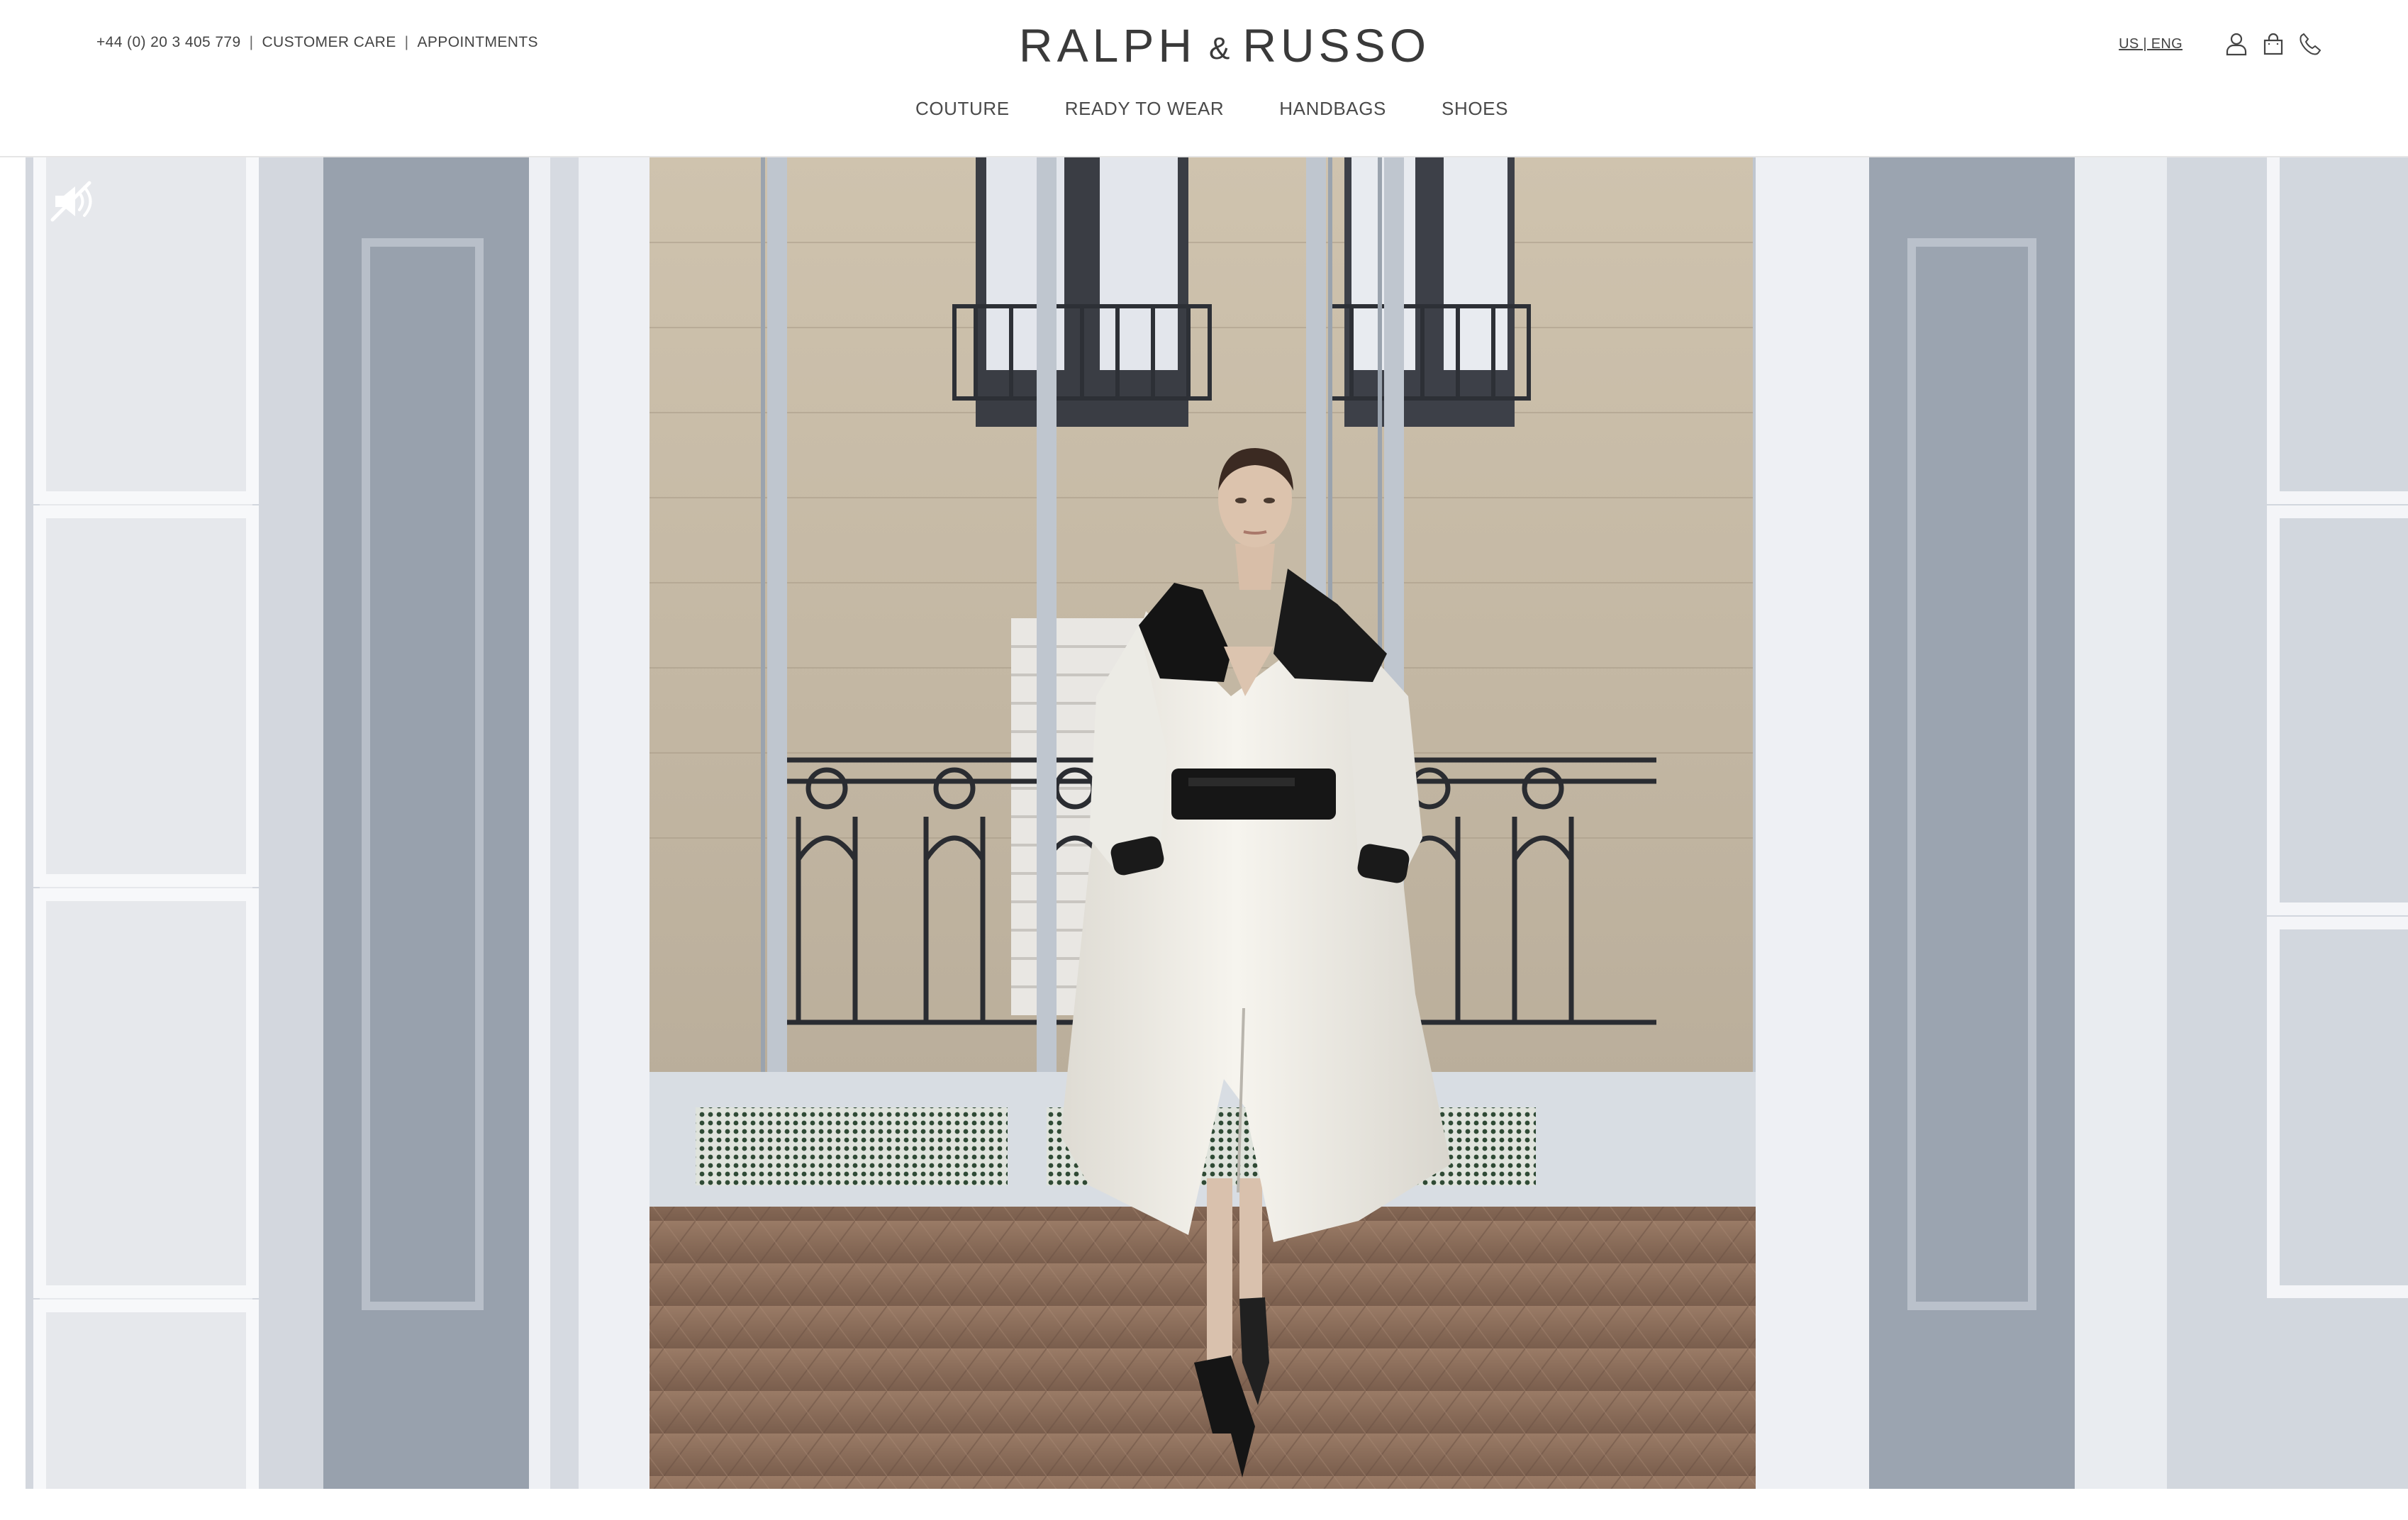 The height and width of the screenshot is (1520, 2408). What do you see at coordinates (1107, 45) in the screenshot?
I see `logo-word-ralph: RALPH` at bounding box center [1107, 45].